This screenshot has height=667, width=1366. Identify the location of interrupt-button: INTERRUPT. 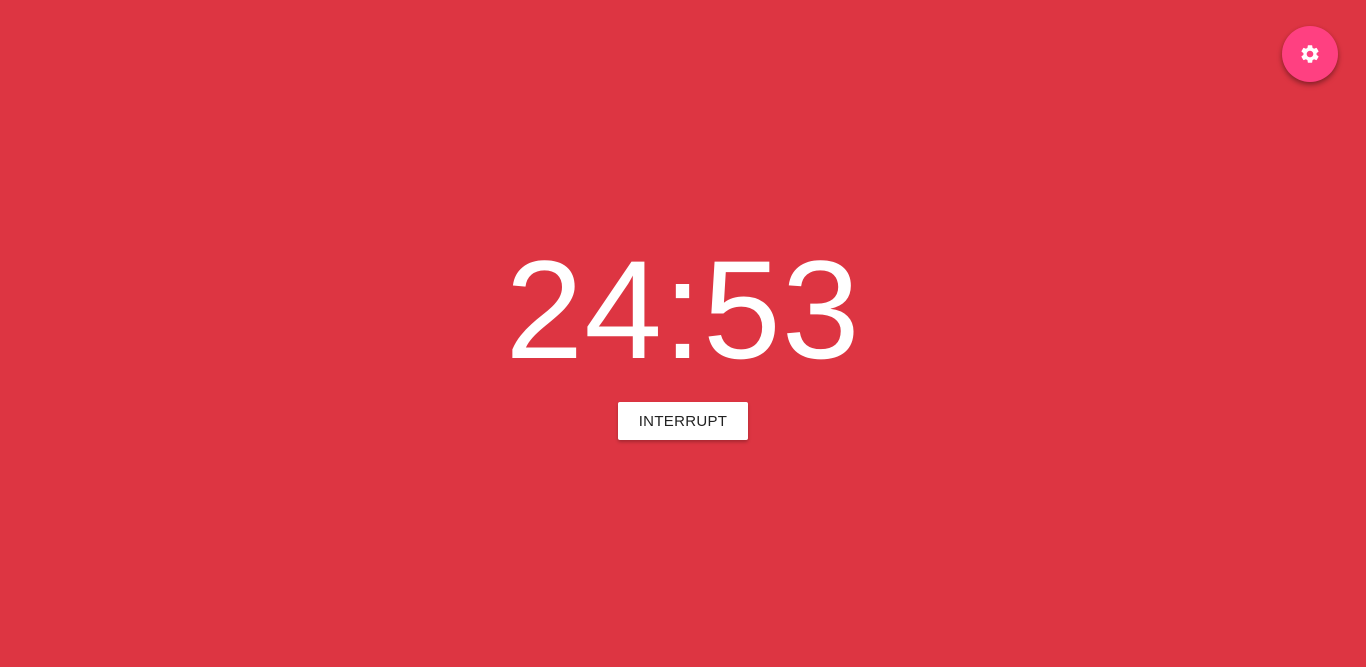
(683, 421).